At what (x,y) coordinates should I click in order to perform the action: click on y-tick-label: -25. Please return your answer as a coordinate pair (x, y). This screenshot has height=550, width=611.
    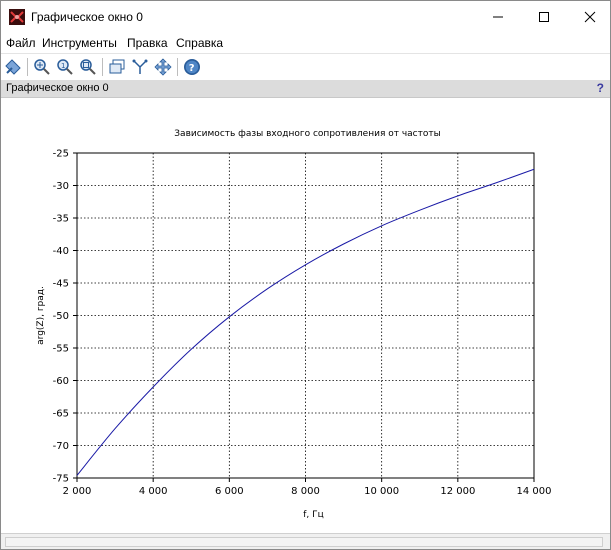
    Looking at the image, I should click on (61, 154).